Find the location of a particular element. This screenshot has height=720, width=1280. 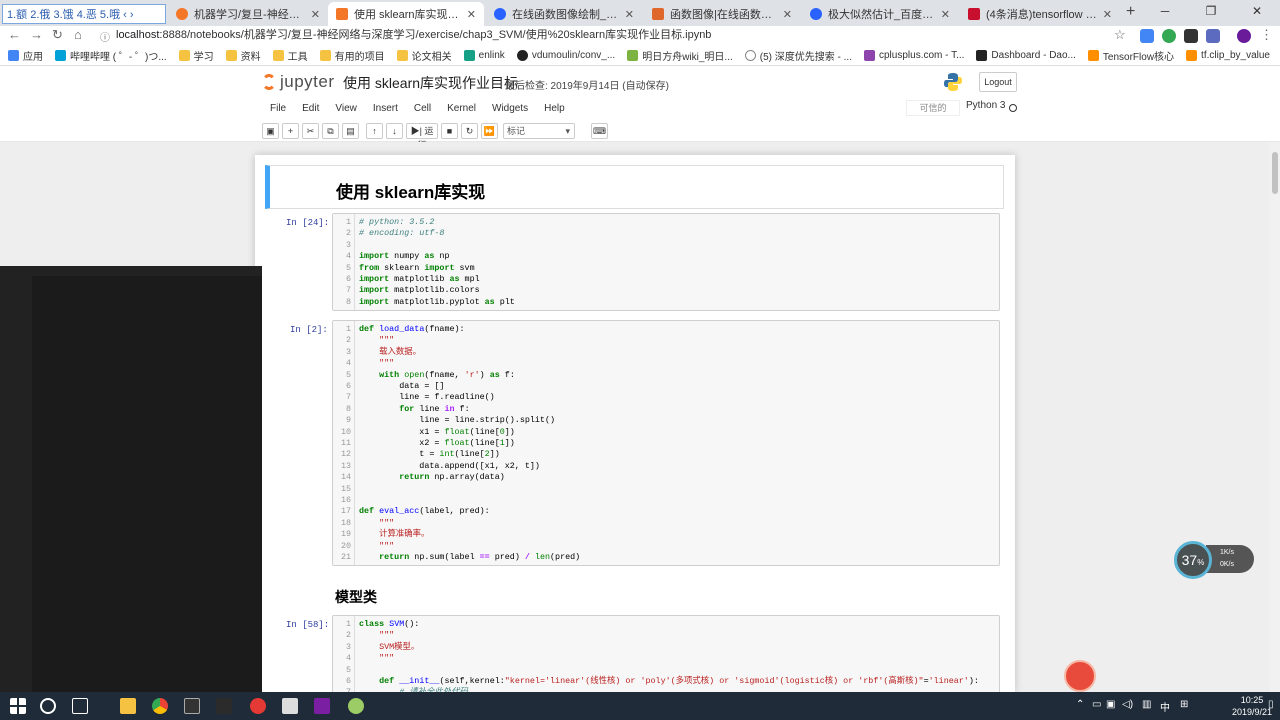

stop-icon: ■ is located at coordinates (449, 131).